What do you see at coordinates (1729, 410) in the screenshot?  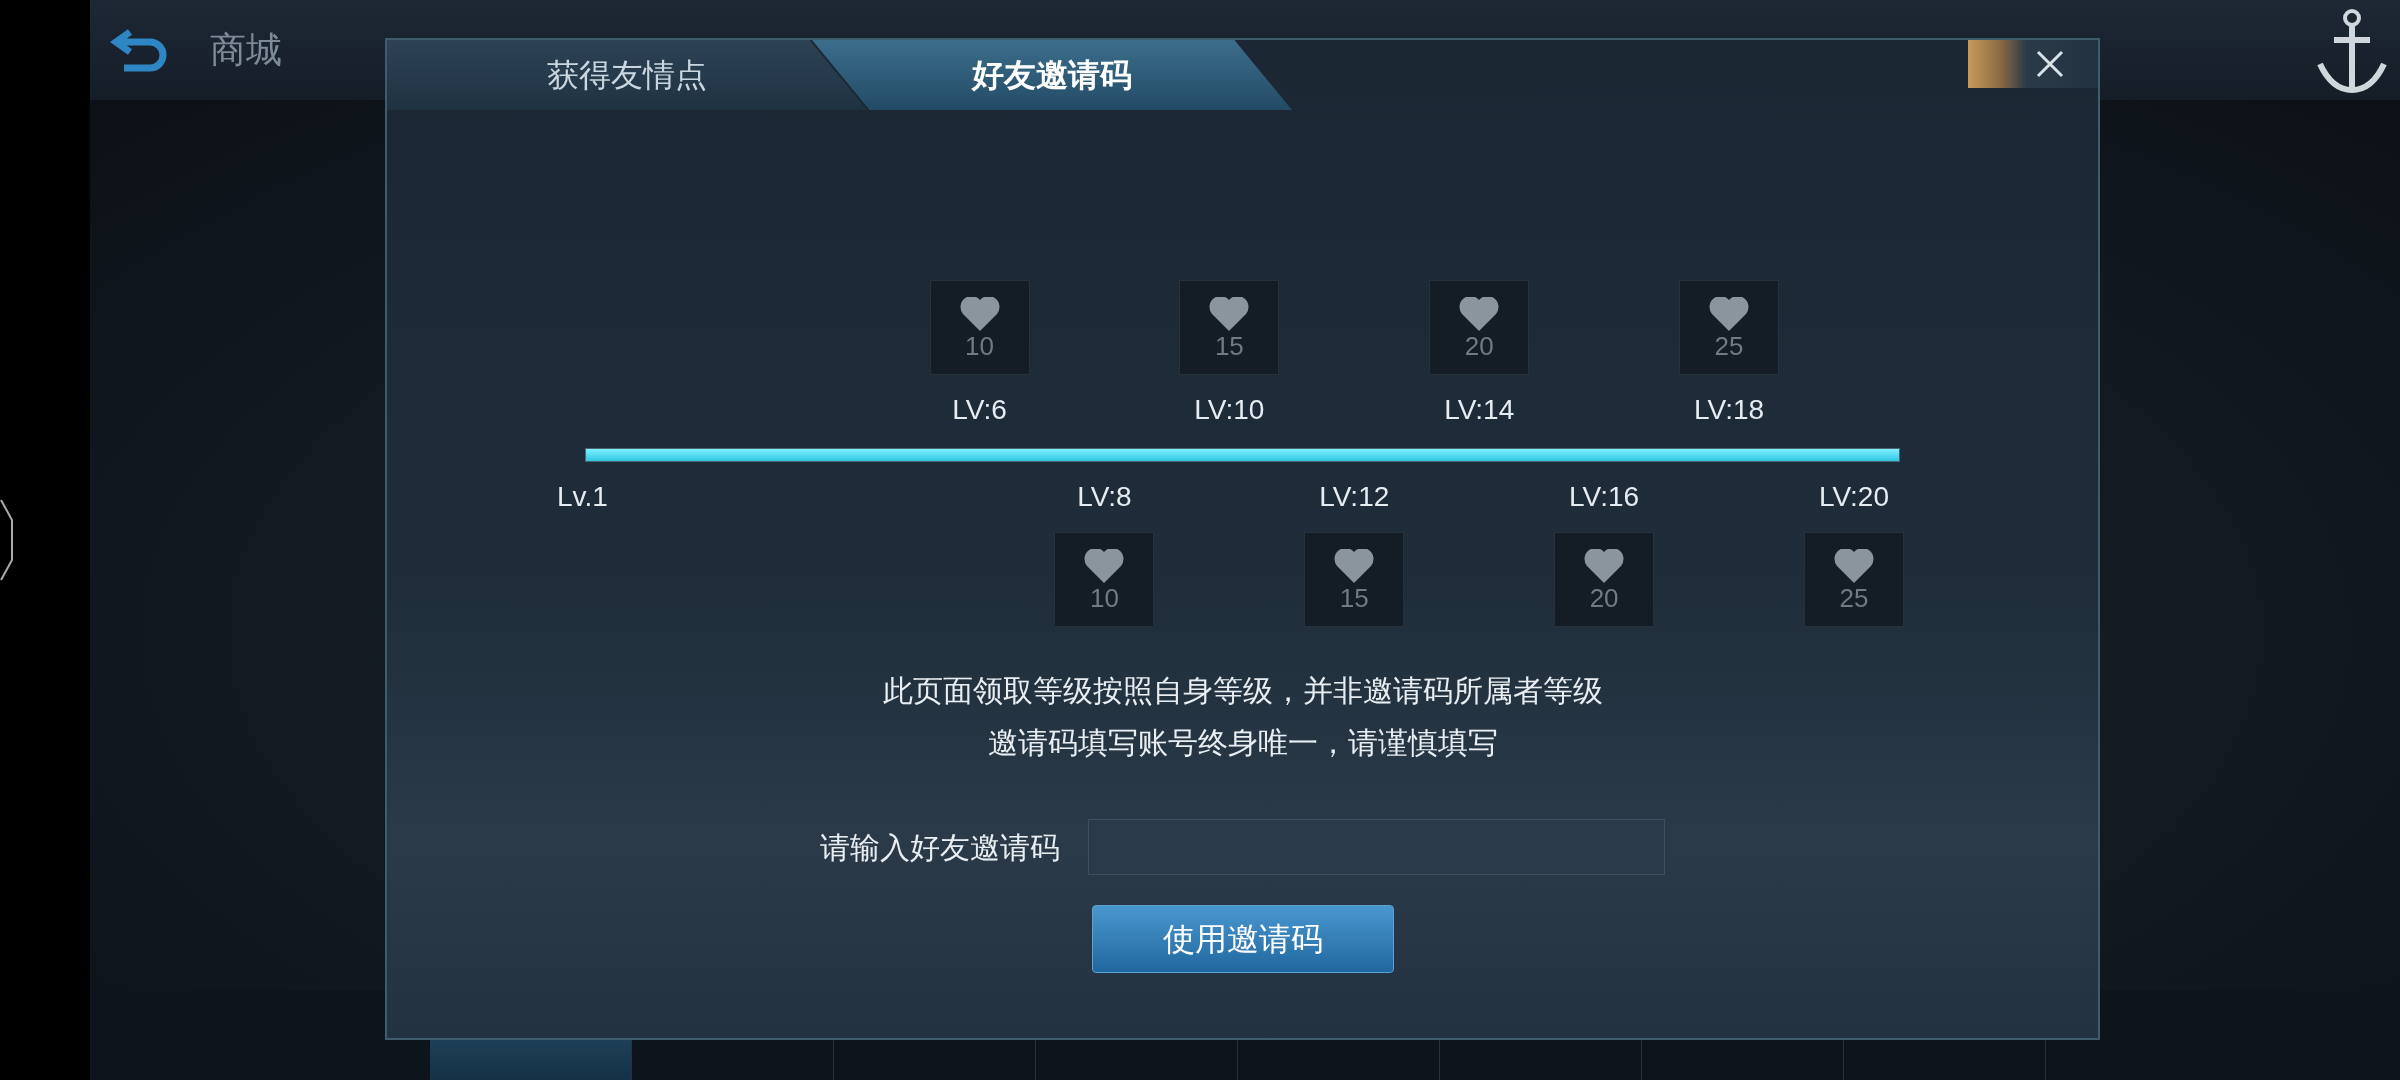 I see `level-label: LV:18` at bounding box center [1729, 410].